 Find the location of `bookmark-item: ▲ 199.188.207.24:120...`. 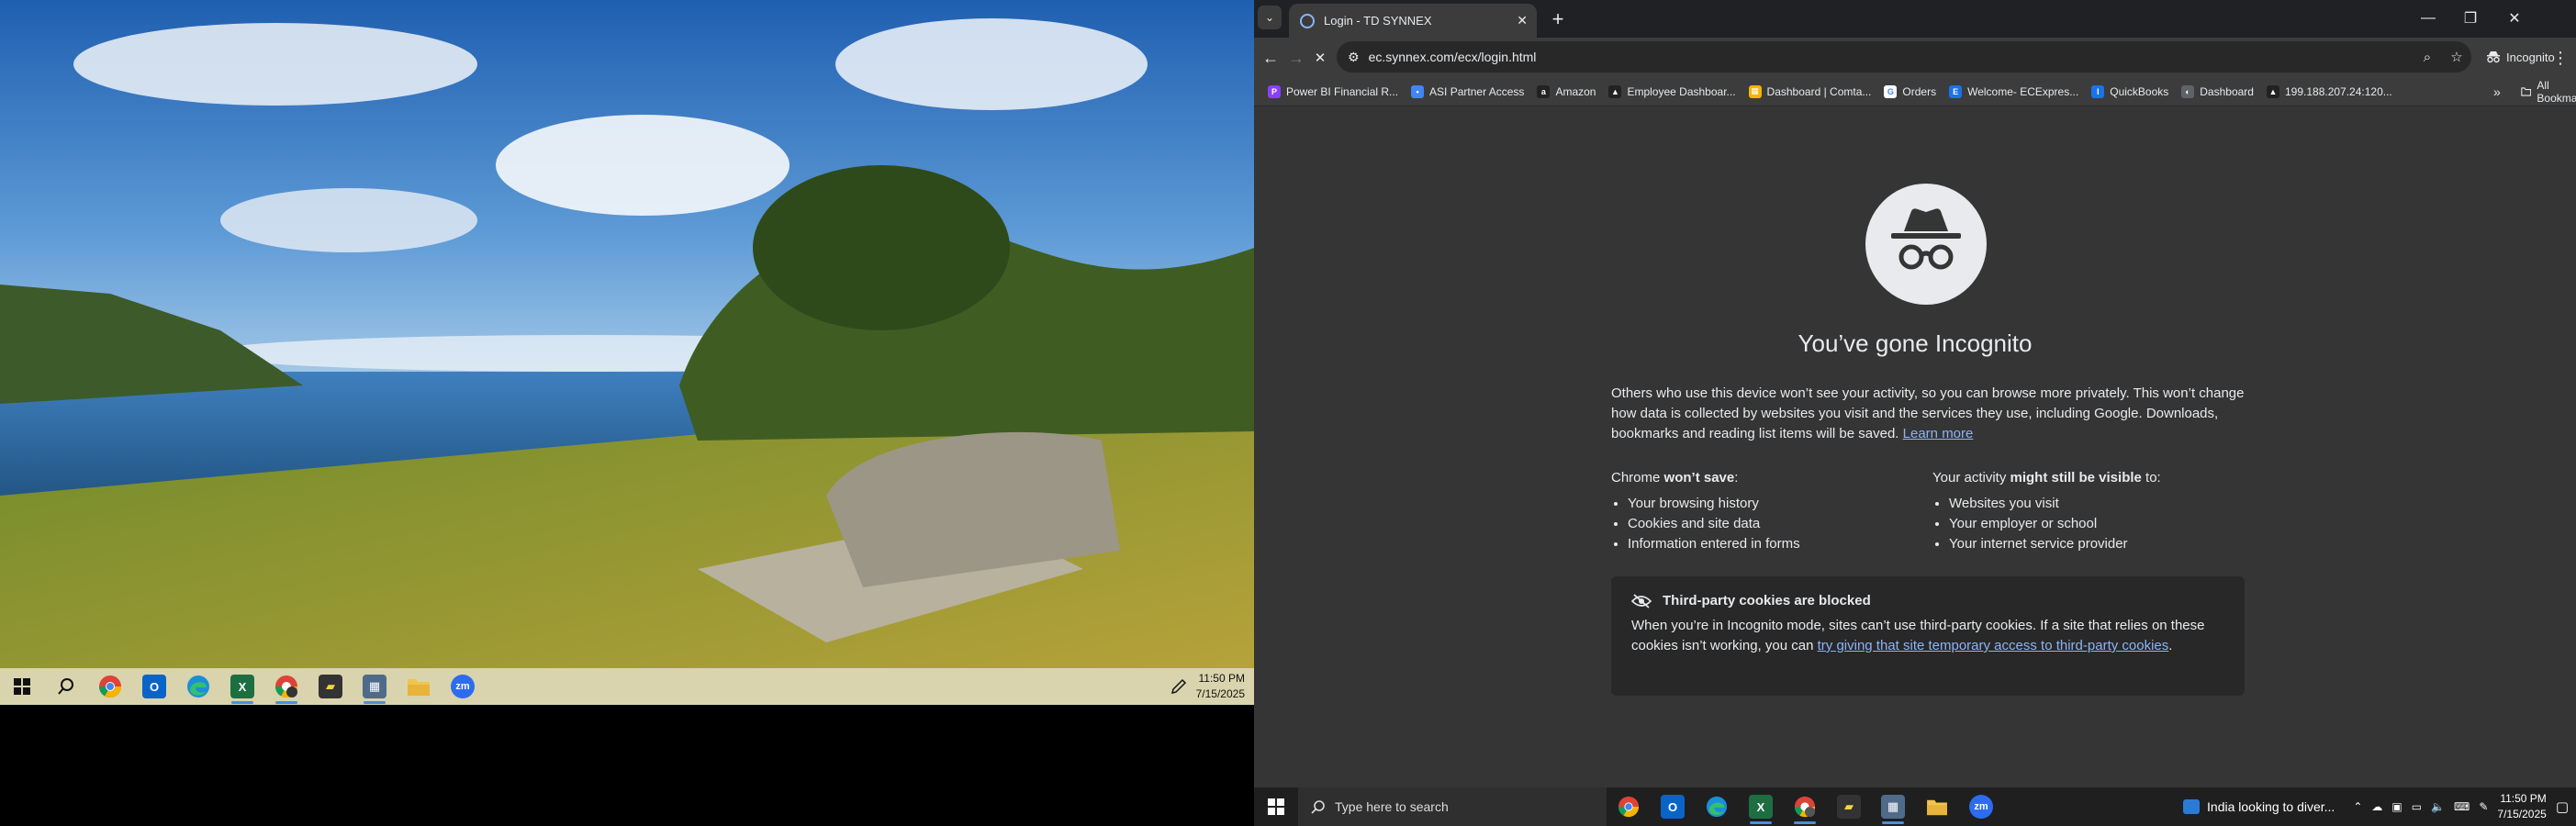

bookmark-item: ▲ 199.188.207.24:120... is located at coordinates (2329, 92).